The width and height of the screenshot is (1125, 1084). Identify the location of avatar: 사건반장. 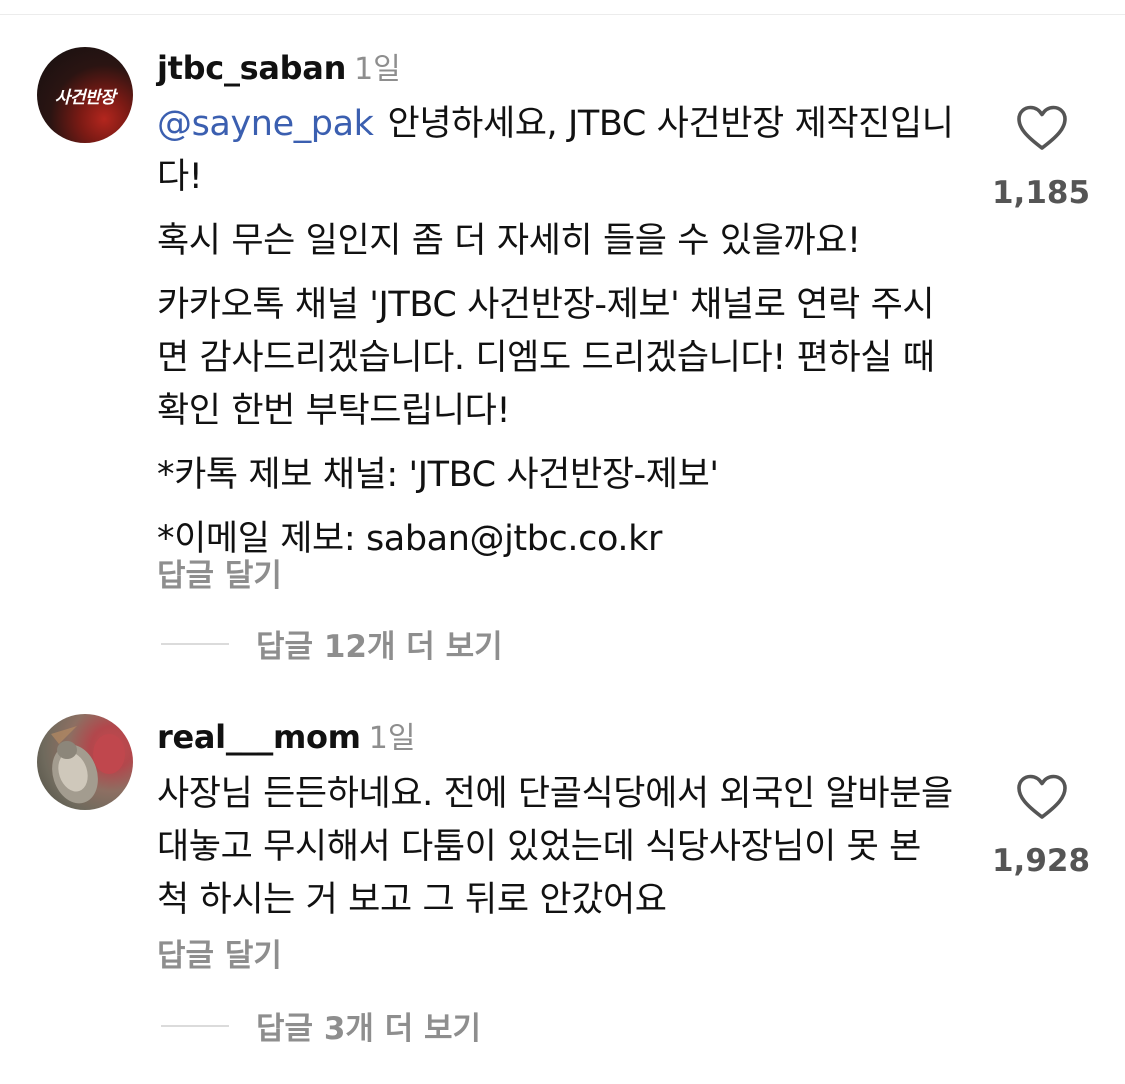
(85, 95).